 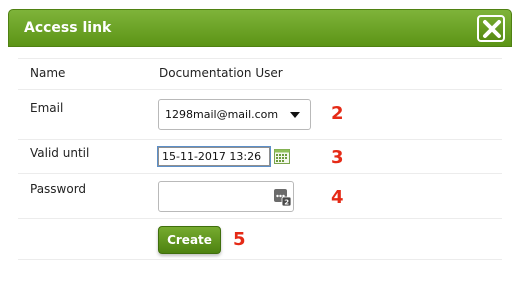 I want to click on email-select-value: 1298mail@mail.com, so click(x=222, y=114).